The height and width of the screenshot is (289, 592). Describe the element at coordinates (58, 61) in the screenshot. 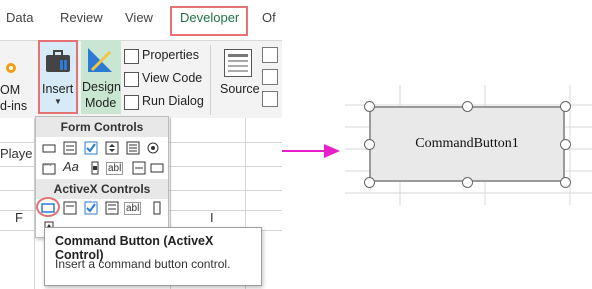

I see `toolbox-icon` at that location.